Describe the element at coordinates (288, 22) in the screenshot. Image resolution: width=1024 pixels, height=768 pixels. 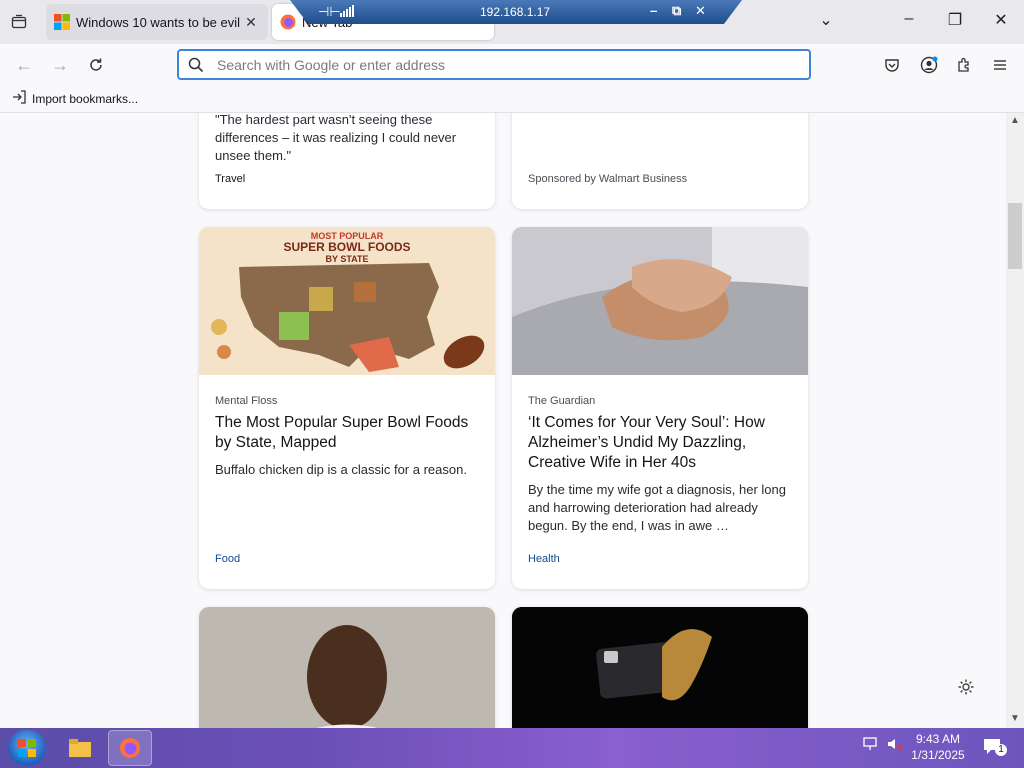
I see `firefox-icon` at that location.